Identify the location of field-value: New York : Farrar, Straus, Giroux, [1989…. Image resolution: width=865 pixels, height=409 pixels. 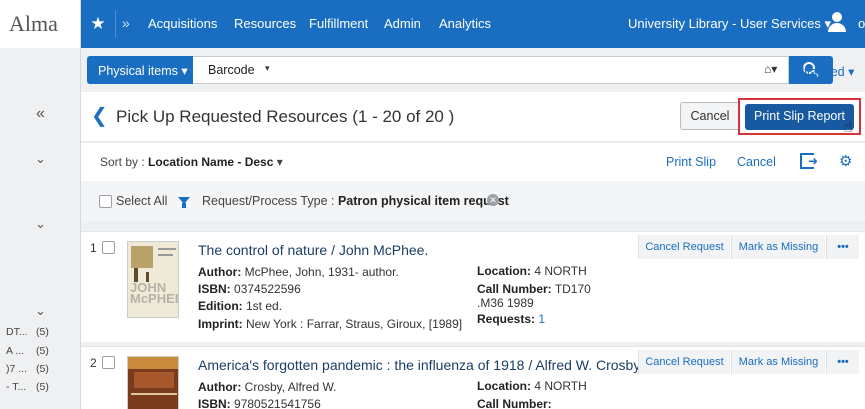
(354, 324).